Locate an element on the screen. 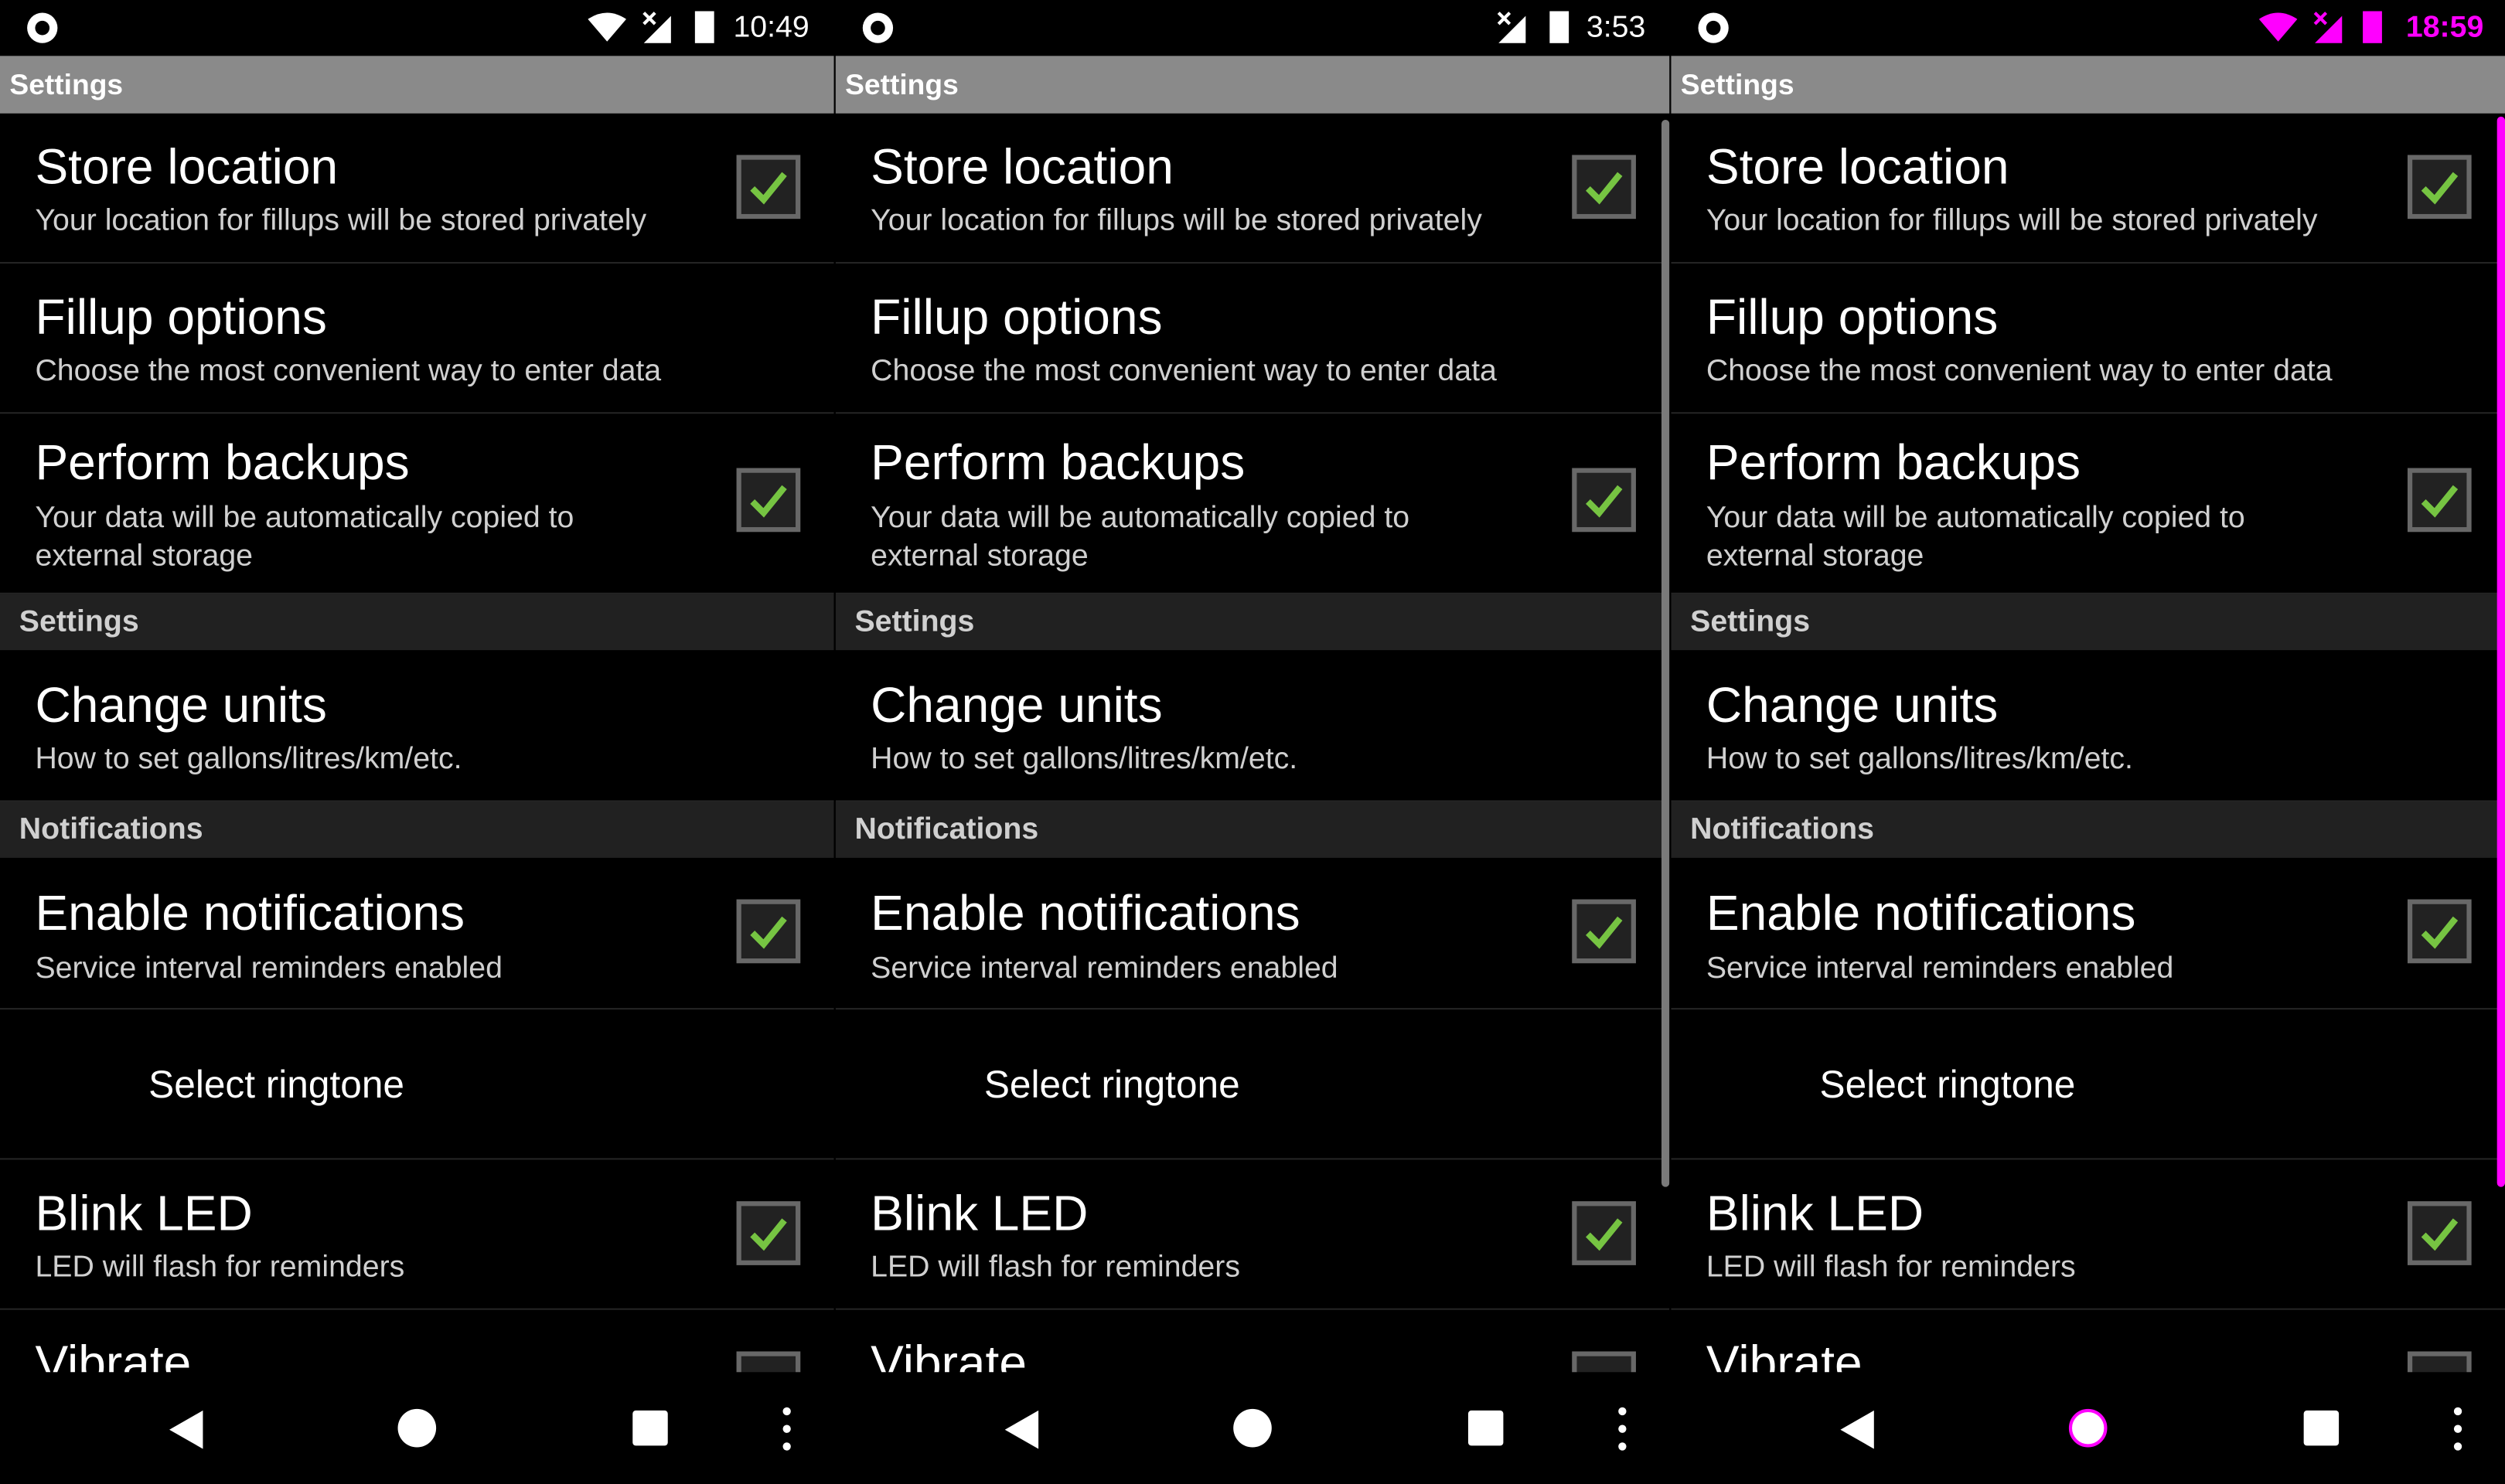 The width and height of the screenshot is (2505, 1484). status-bar: 18:59 is located at coordinates (2088, 28).